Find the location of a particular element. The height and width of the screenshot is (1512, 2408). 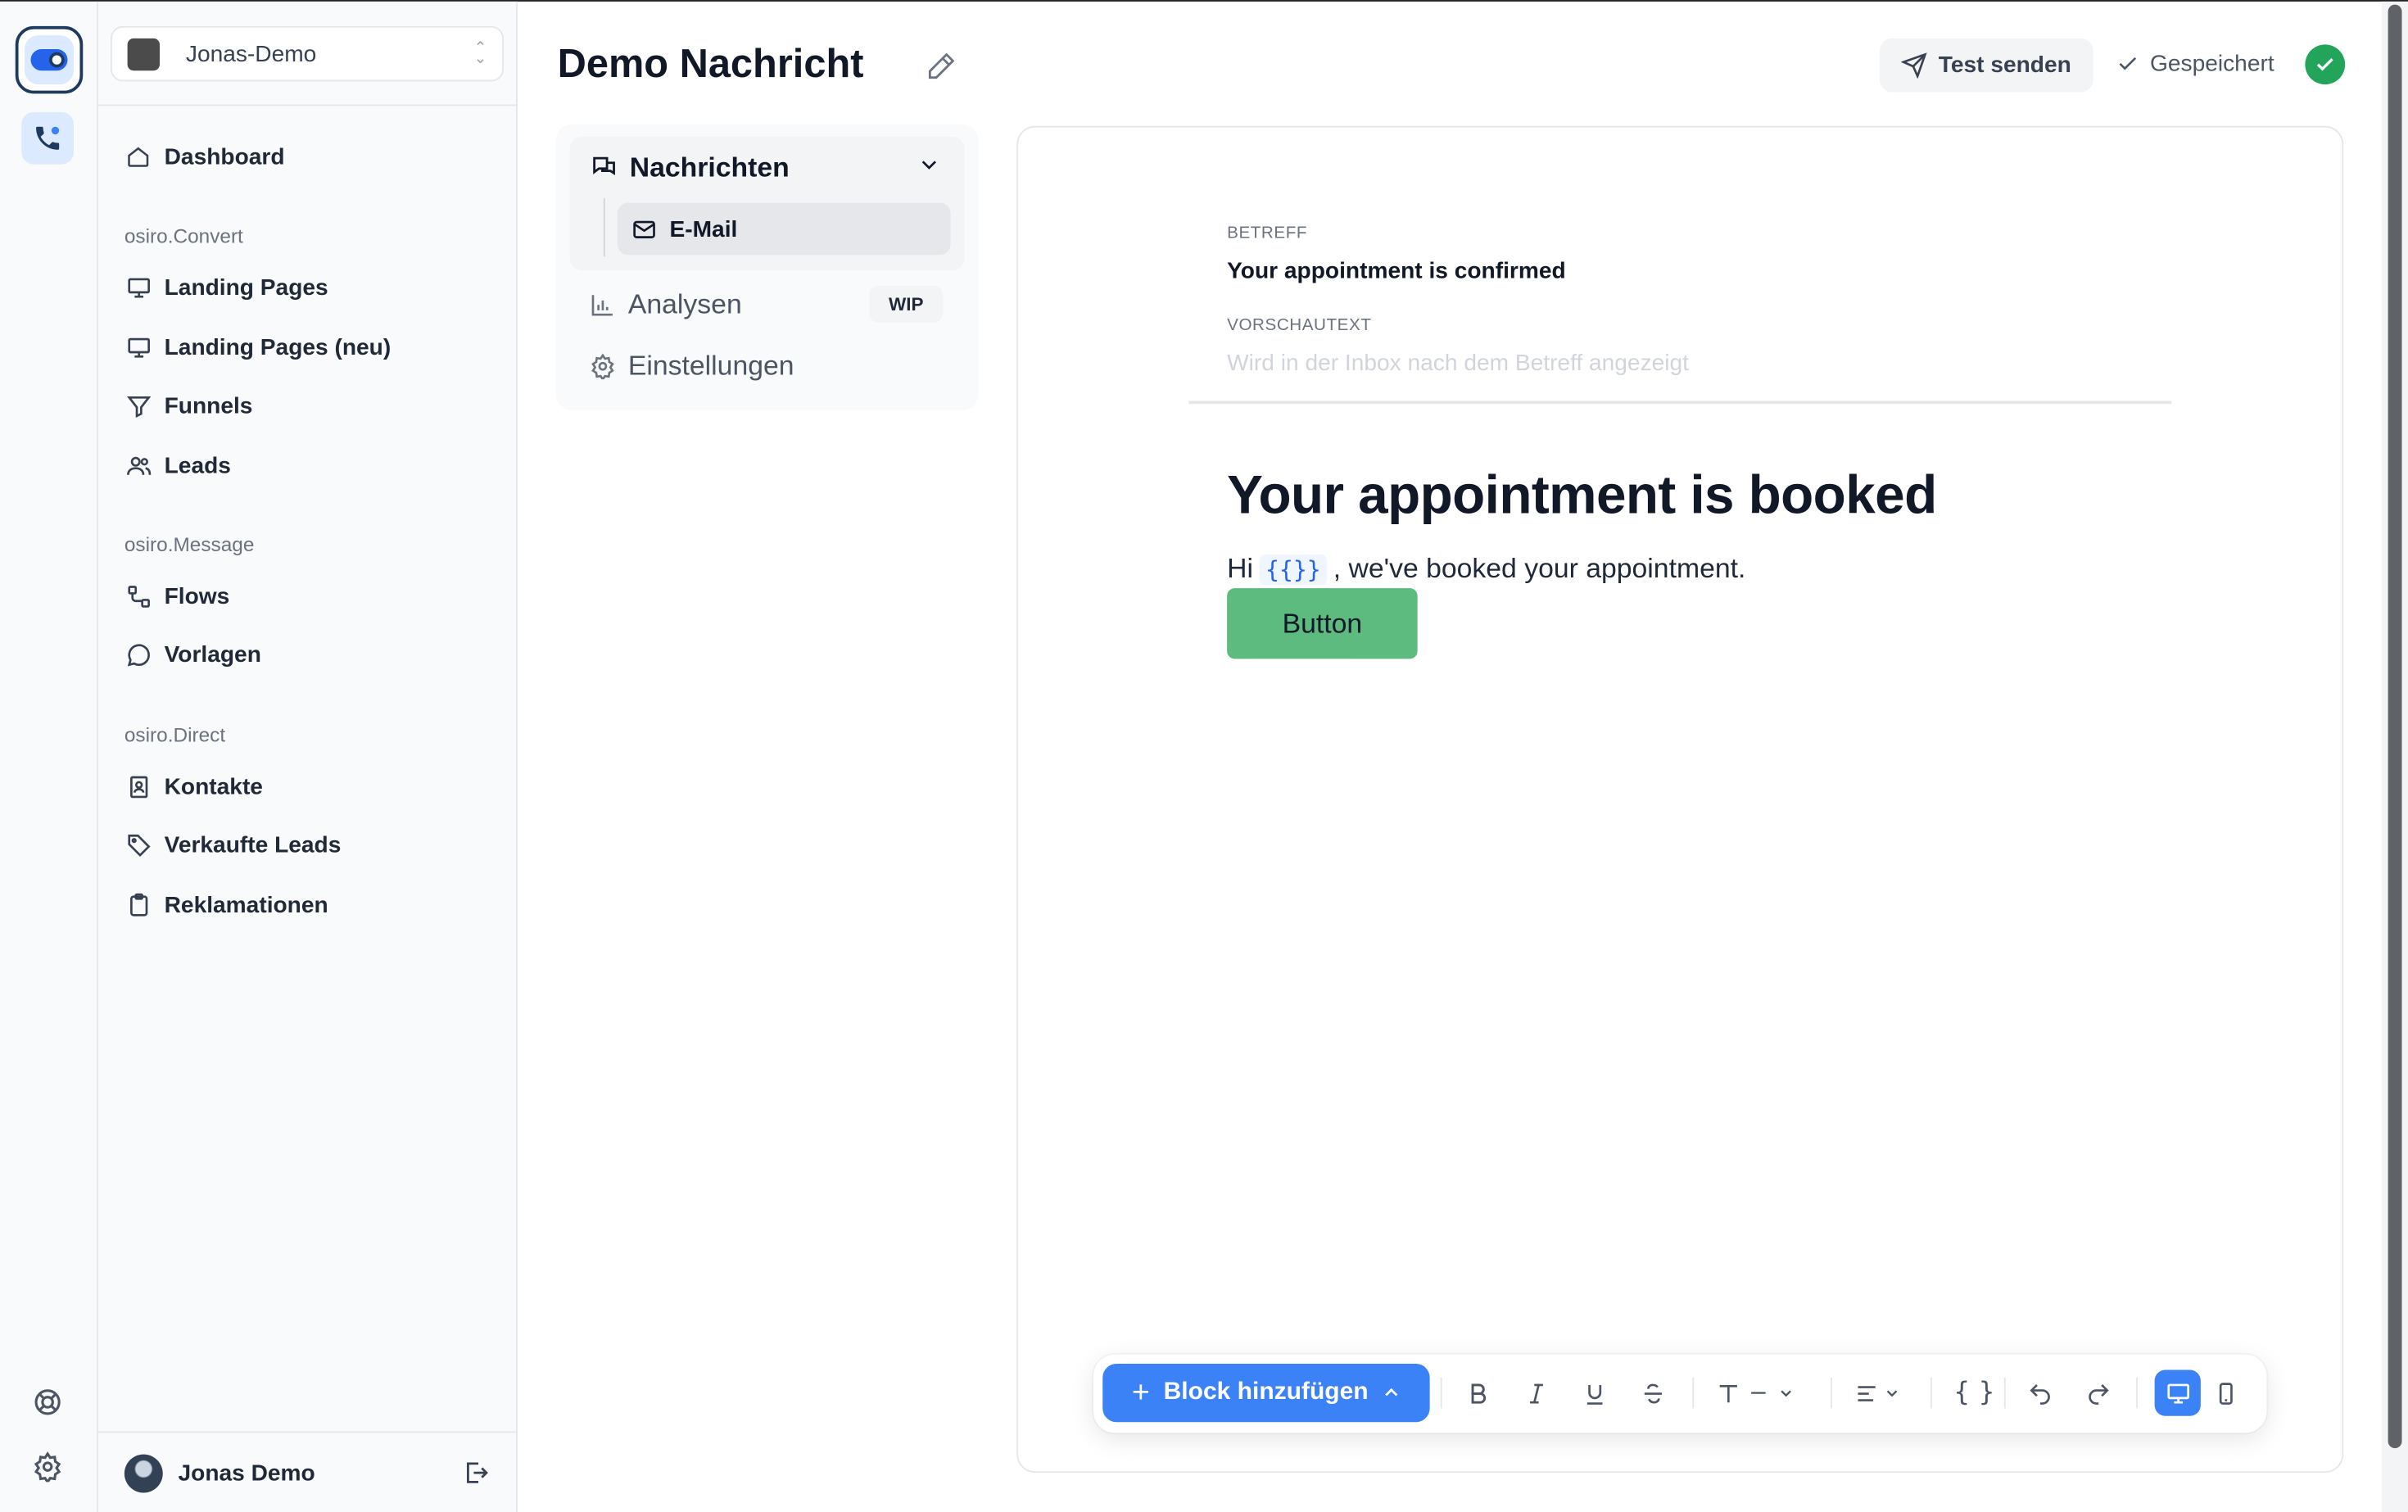

underline-icon is located at coordinates (1595, 1393).